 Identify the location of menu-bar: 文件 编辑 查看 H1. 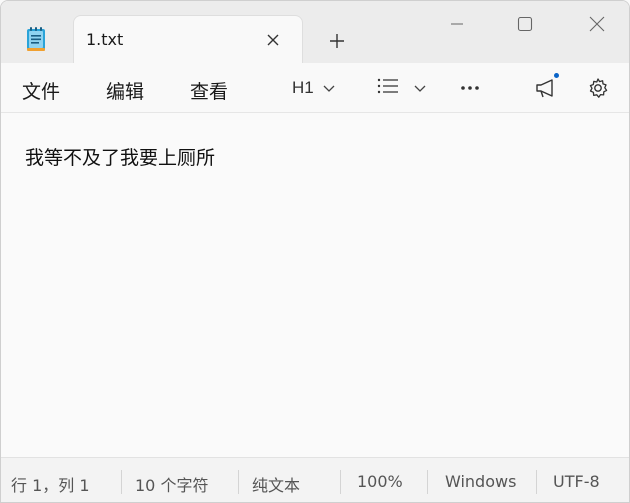
(315, 88).